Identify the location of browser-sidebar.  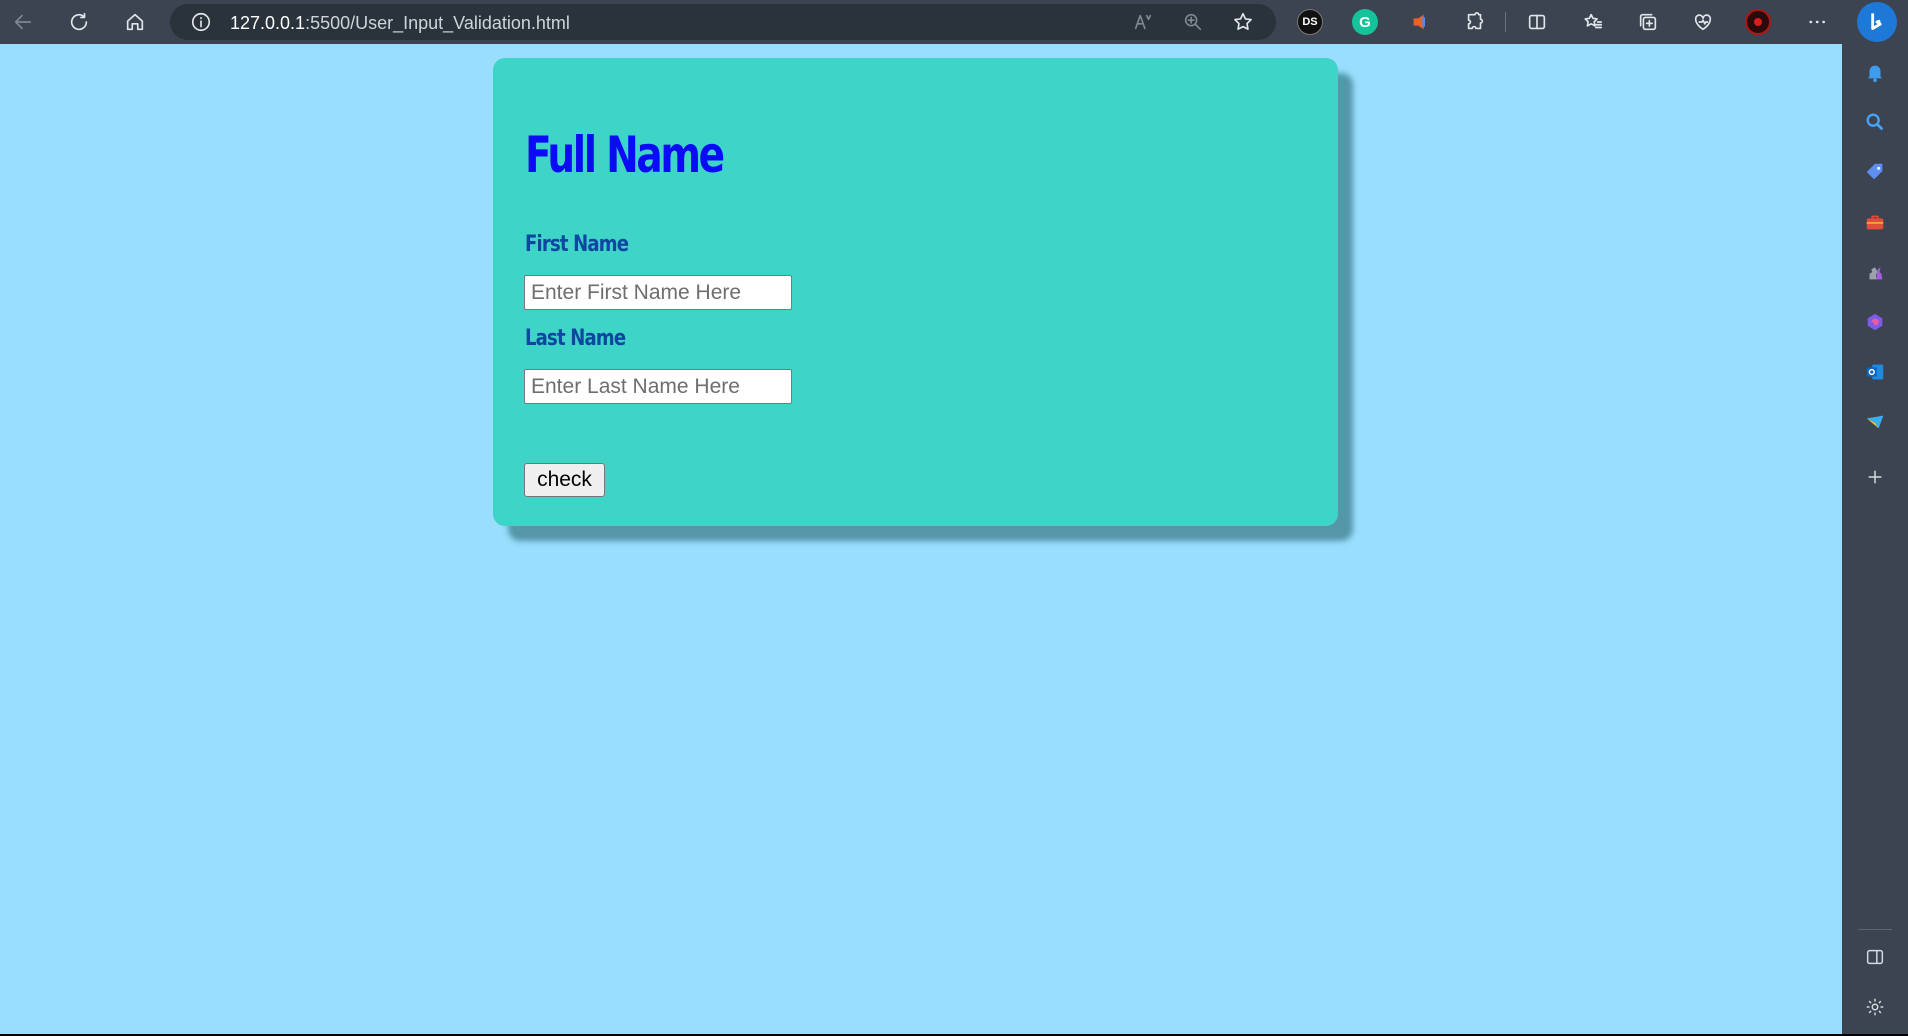
(1875, 539).